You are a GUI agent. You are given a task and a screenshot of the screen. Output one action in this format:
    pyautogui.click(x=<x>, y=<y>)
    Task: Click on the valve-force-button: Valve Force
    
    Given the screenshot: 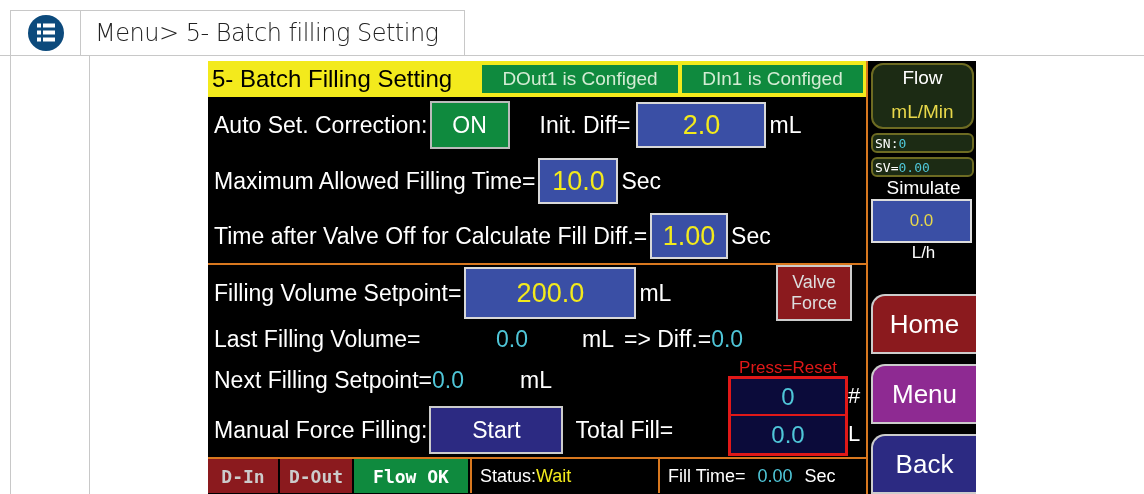 What is the action you would take?
    pyautogui.click(x=814, y=293)
    